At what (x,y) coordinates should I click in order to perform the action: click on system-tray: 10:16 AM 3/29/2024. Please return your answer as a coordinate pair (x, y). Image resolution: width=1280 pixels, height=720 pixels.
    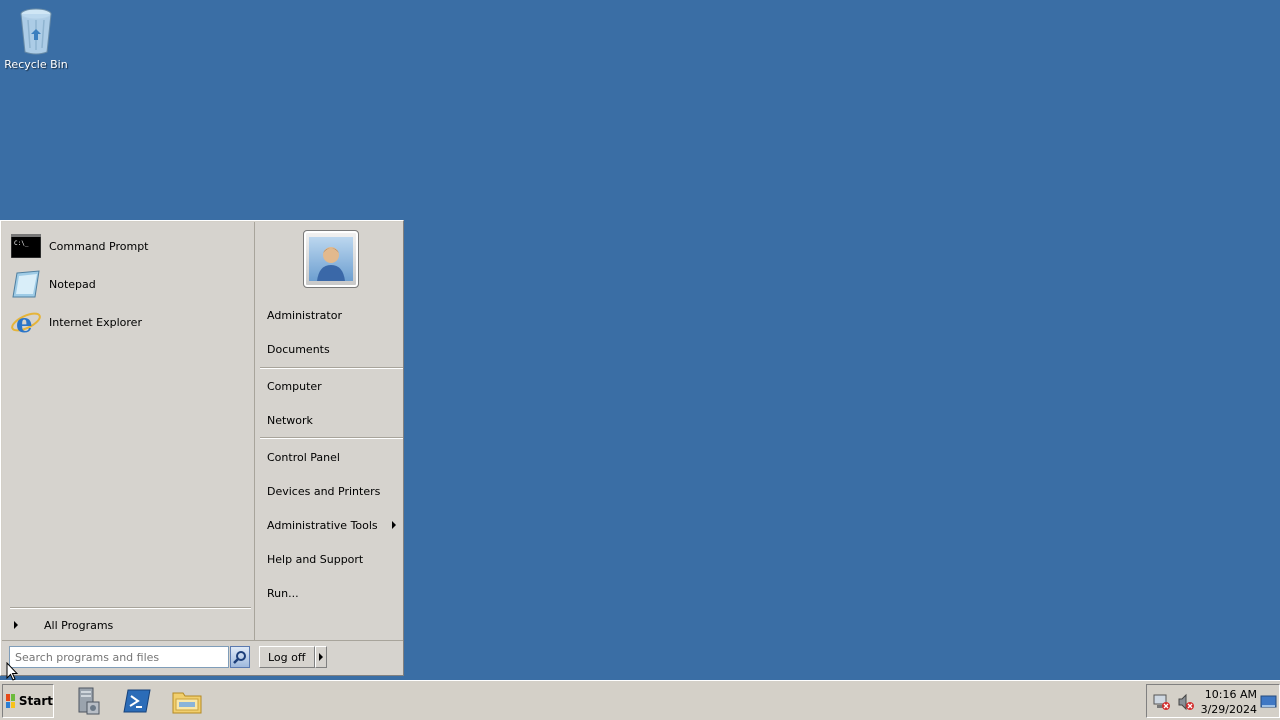
    Looking at the image, I should click on (1213, 701).